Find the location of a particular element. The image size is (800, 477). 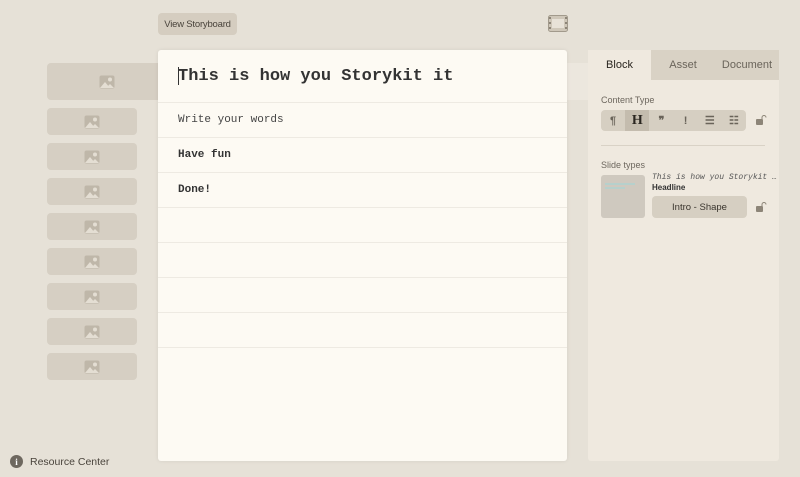

editor-row: Done! is located at coordinates (362, 190).